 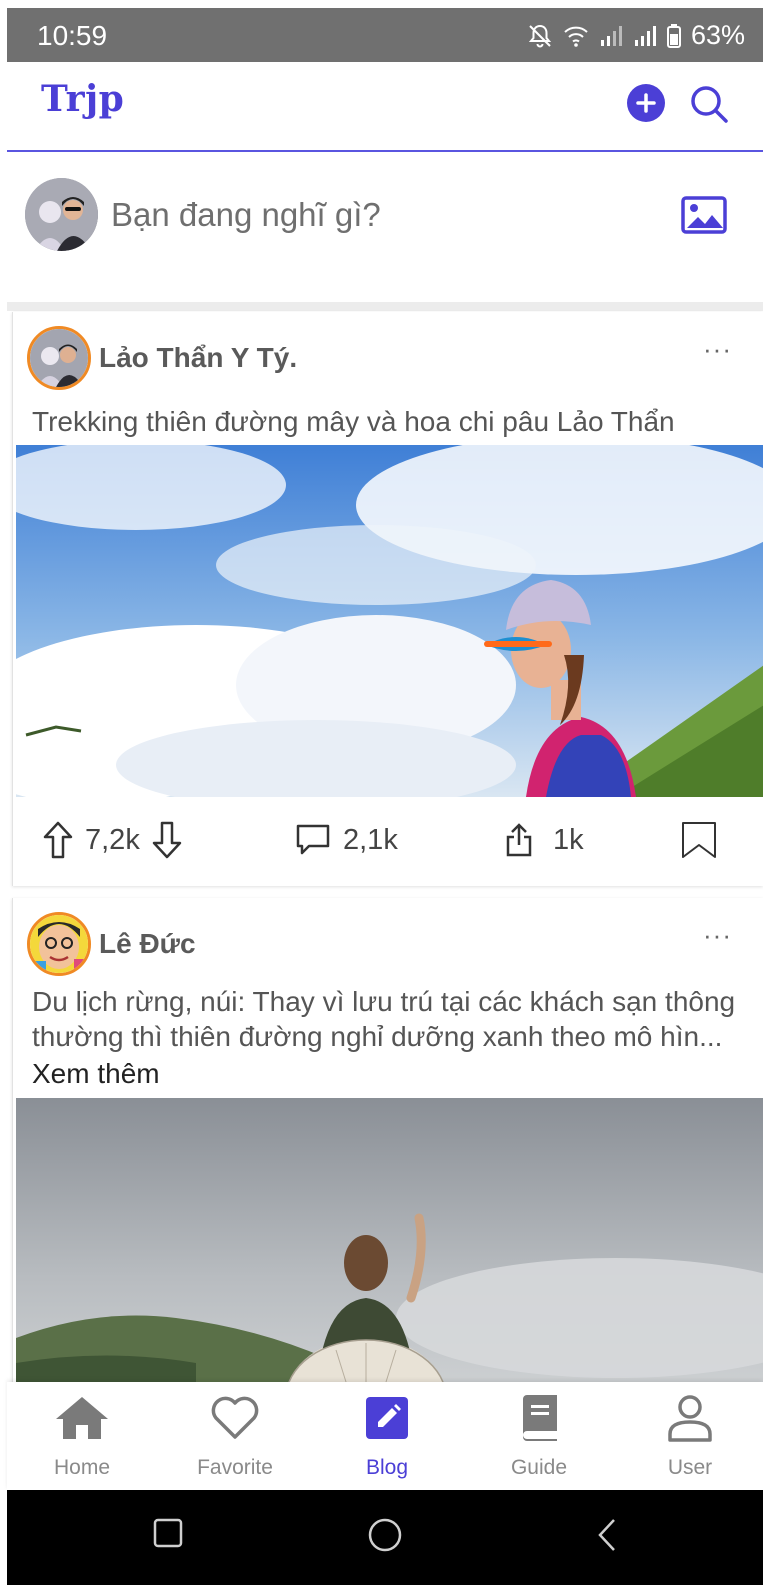 What do you see at coordinates (385, 1535) in the screenshot?
I see `home-circle-icon` at bounding box center [385, 1535].